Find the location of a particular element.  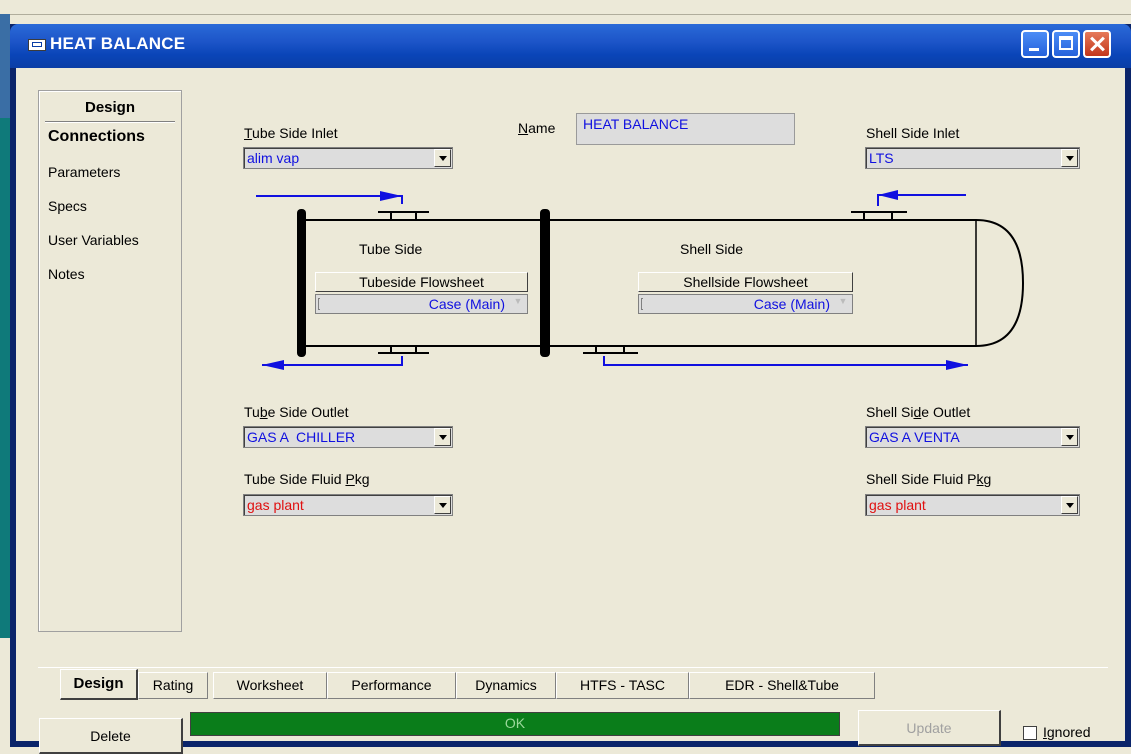

tab-edr-shell-tube: EDR - Shell&Tube is located at coordinates (782, 685).